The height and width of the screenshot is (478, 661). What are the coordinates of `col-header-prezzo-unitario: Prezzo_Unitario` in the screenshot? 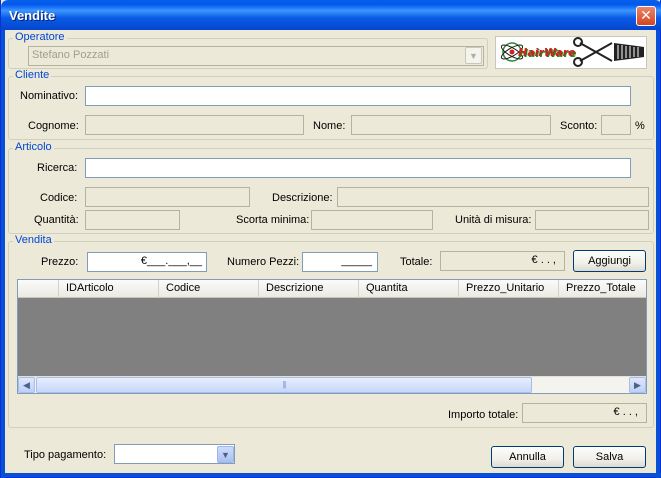 It's located at (508, 289).